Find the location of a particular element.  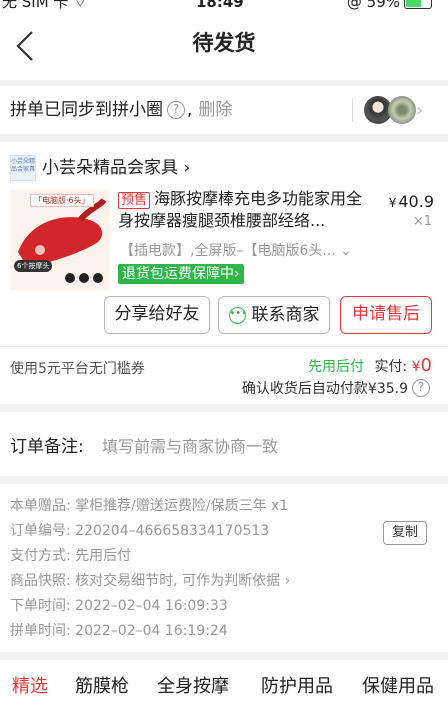

actual-paid-amount: 0 is located at coordinates (426, 365).